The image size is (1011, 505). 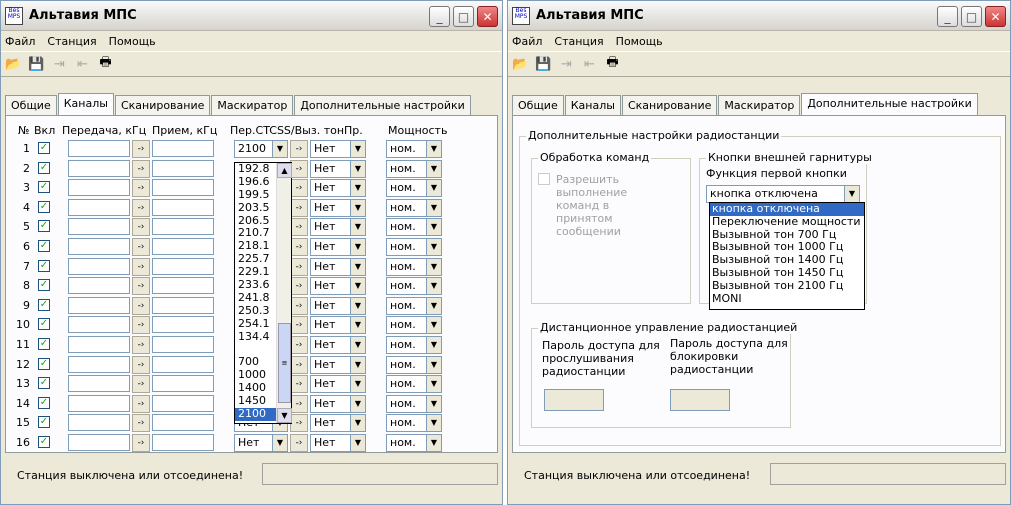 What do you see at coordinates (787, 299) in the screenshot?
I see `option-item: MONI` at bounding box center [787, 299].